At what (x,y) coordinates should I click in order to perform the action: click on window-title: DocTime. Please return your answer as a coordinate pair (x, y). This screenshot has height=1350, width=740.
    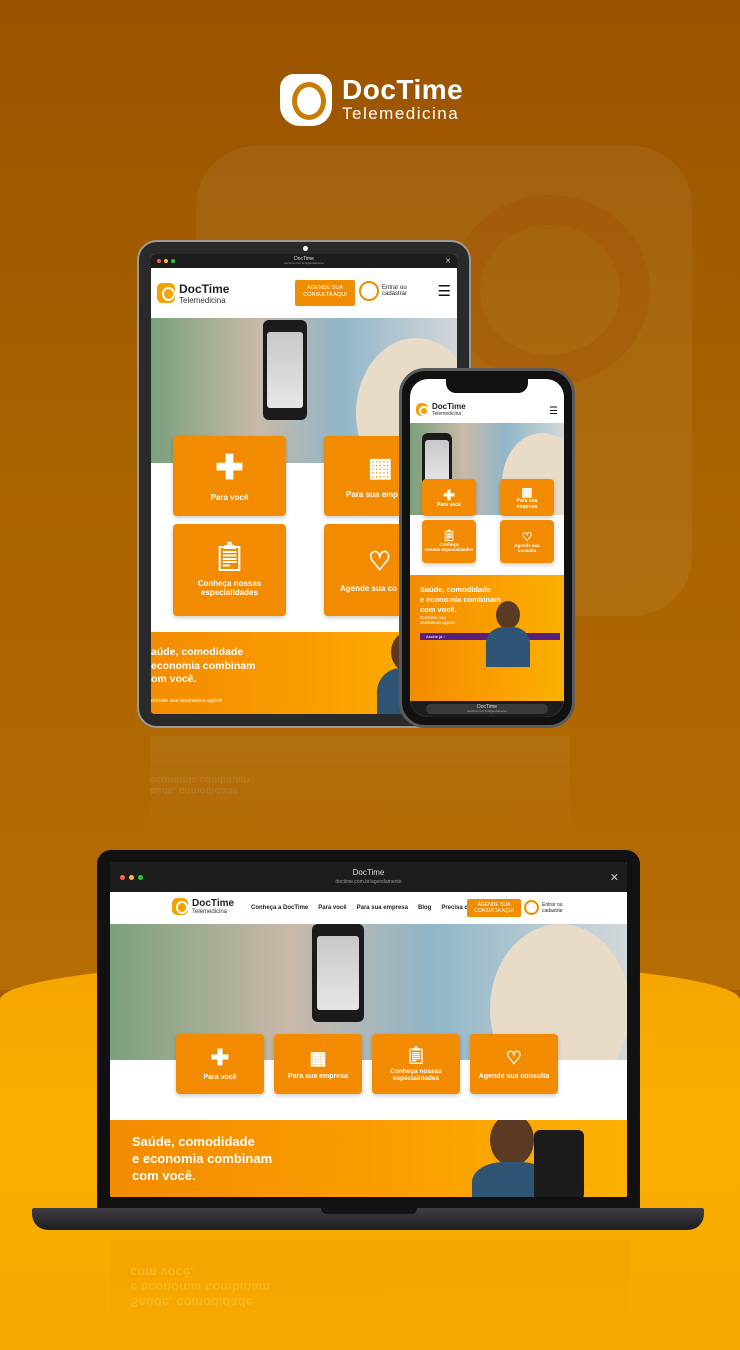
    Looking at the image, I should click on (368, 872).